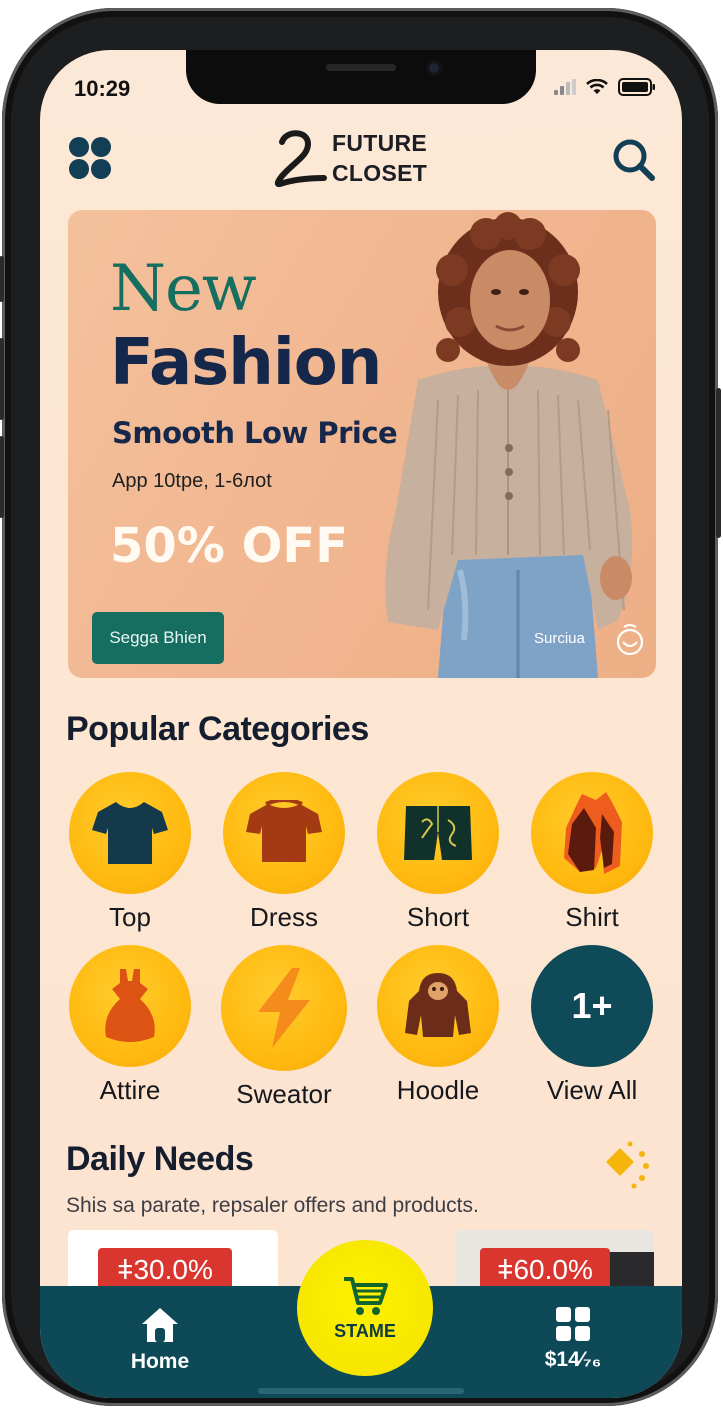 The height and width of the screenshot is (1410, 723). I want to click on cart-icon, so click(366, 1295).